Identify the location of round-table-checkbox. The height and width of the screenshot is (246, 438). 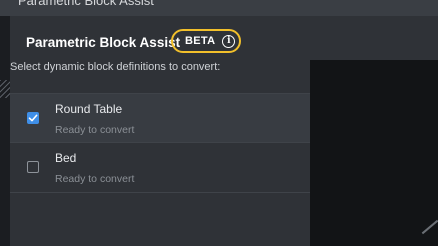
(33, 118).